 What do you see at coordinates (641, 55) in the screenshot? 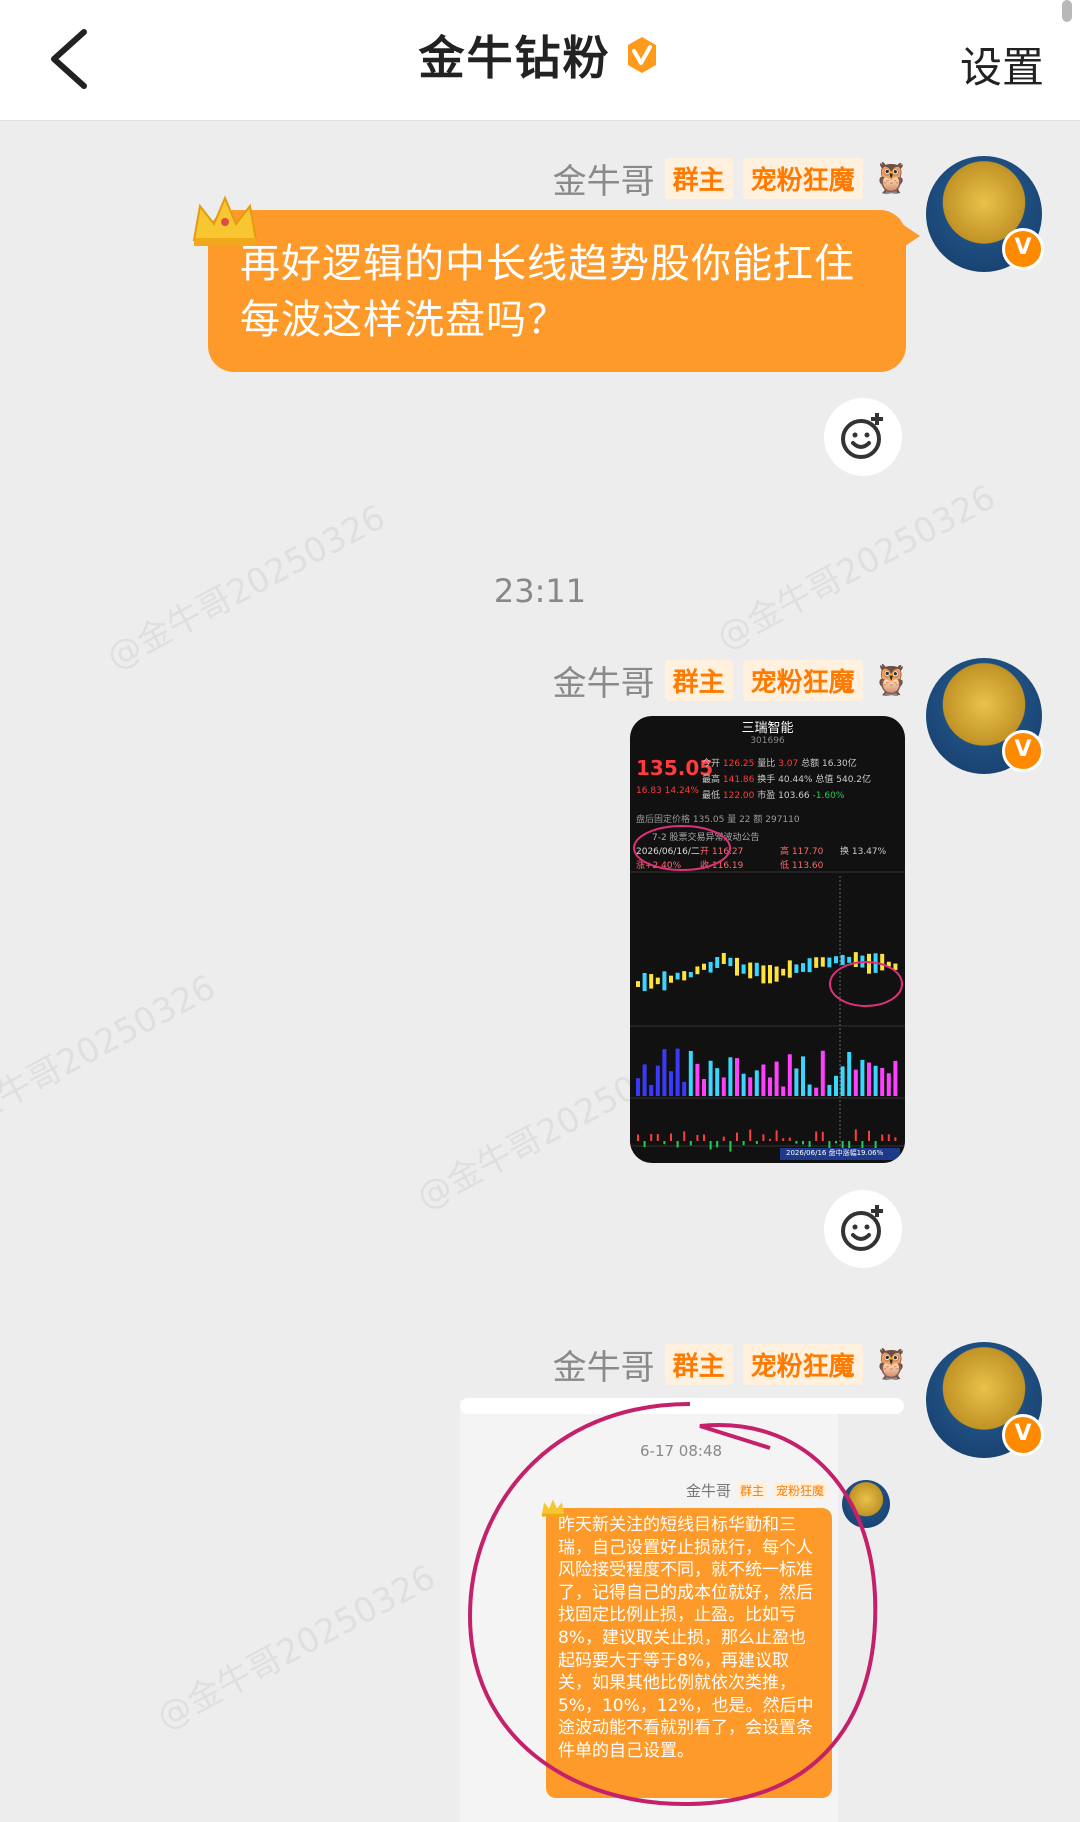
I see `verified-badge-icon` at bounding box center [641, 55].